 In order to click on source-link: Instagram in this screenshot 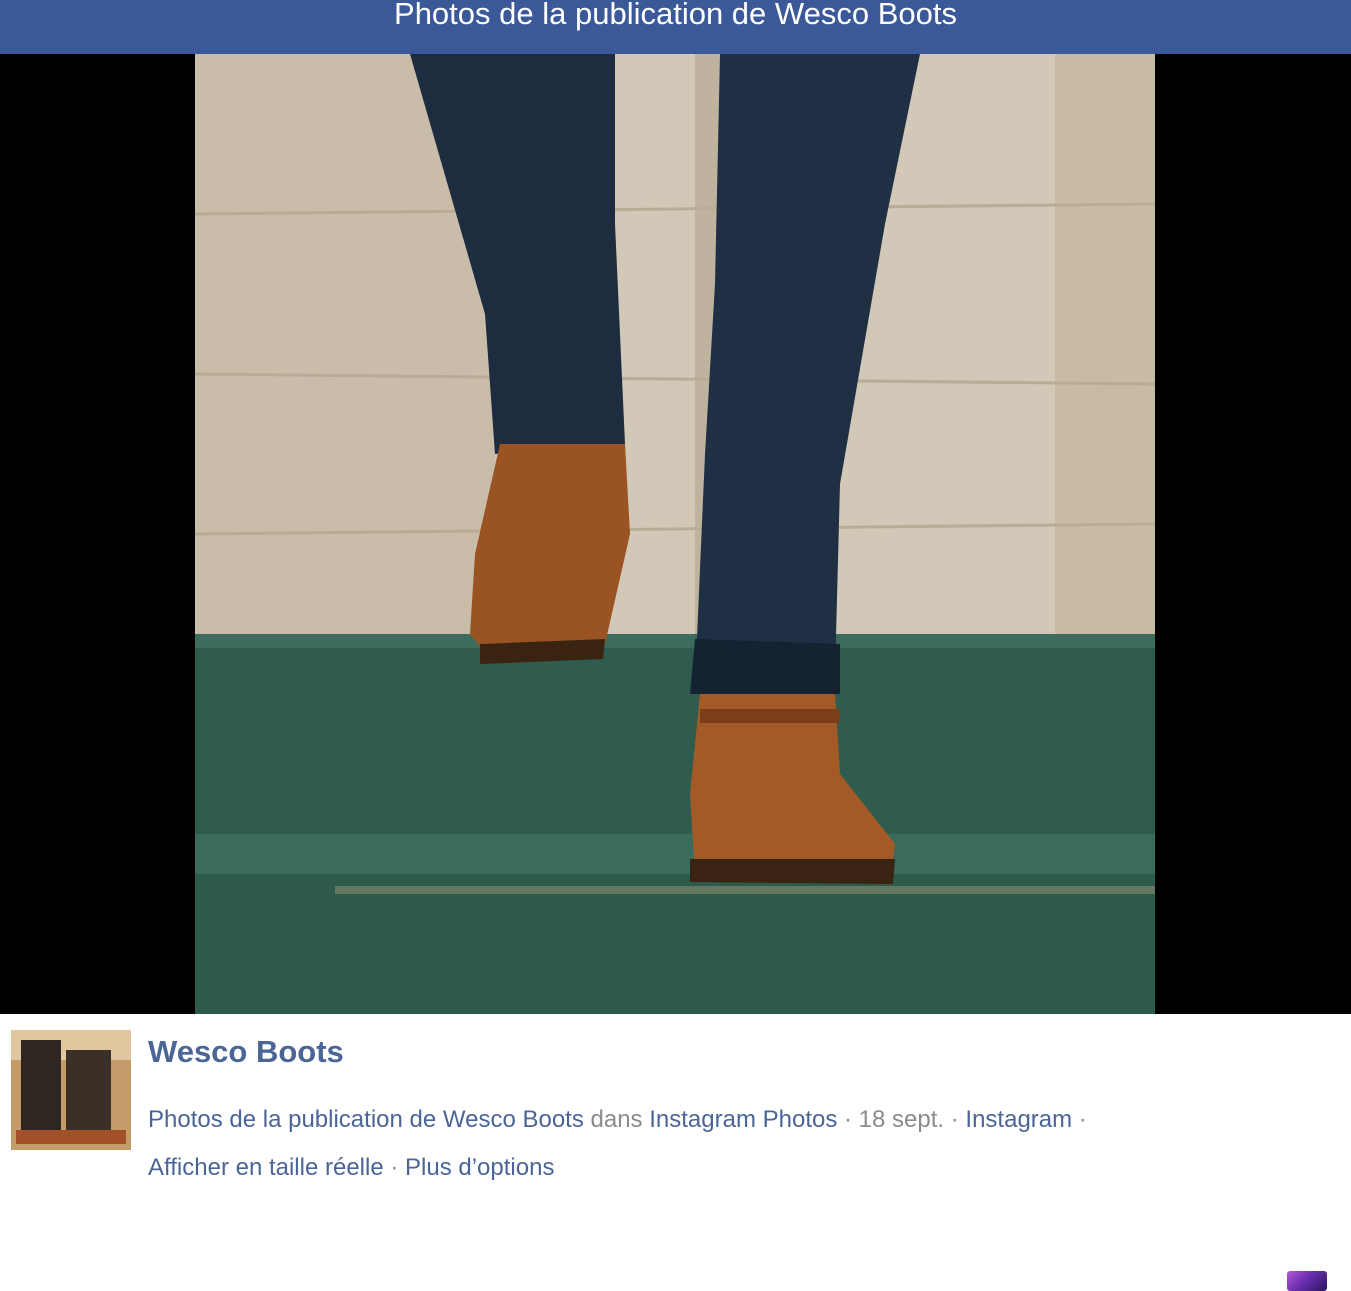, I will do `click(1018, 1119)`.